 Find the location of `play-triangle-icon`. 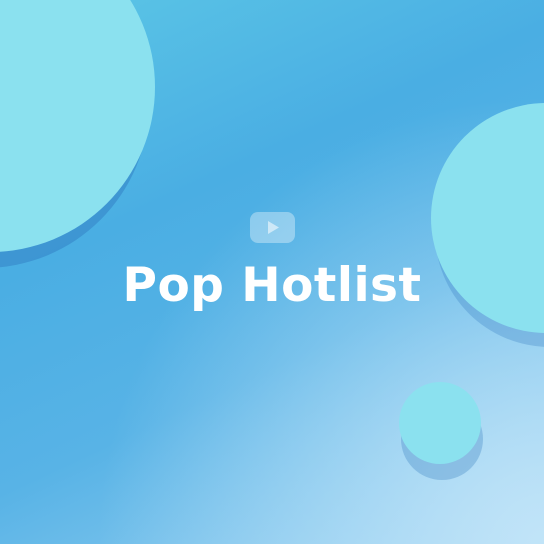

play-triangle-icon is located at coordinates (273, 227).